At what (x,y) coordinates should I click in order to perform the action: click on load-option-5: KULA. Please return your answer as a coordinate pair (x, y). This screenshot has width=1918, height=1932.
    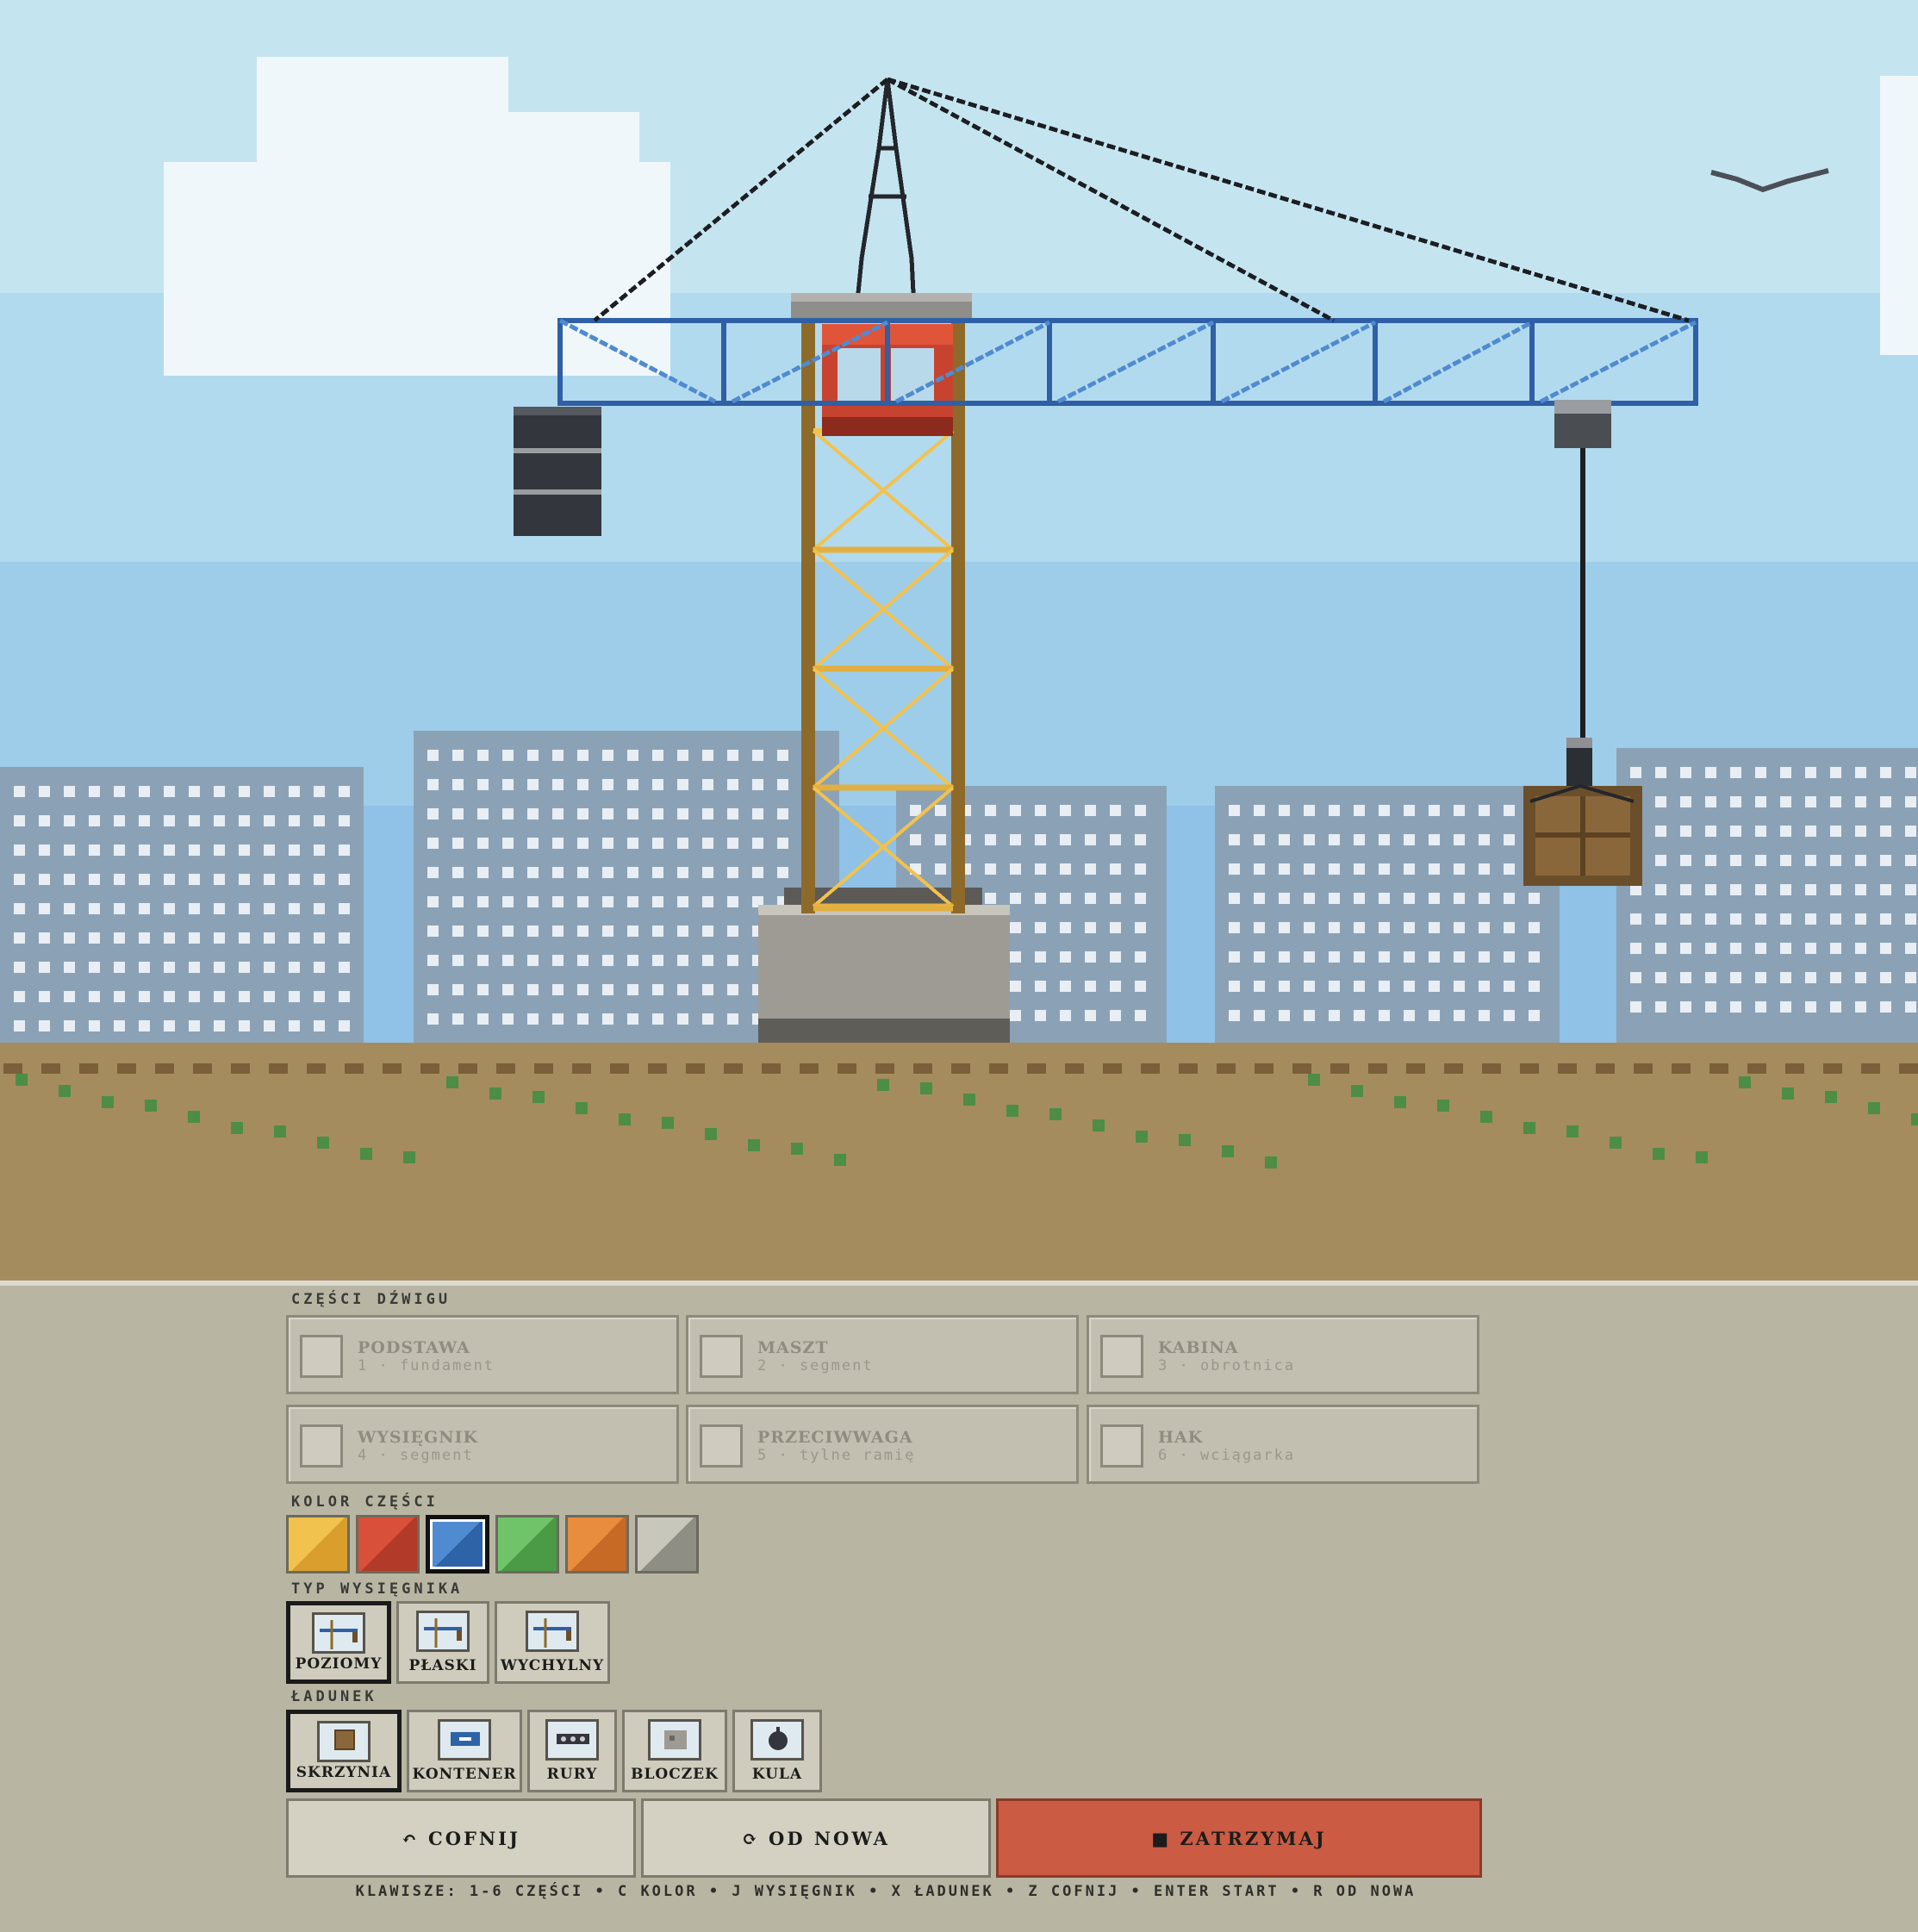
    Looking at the image, I should click on (777, 1751).